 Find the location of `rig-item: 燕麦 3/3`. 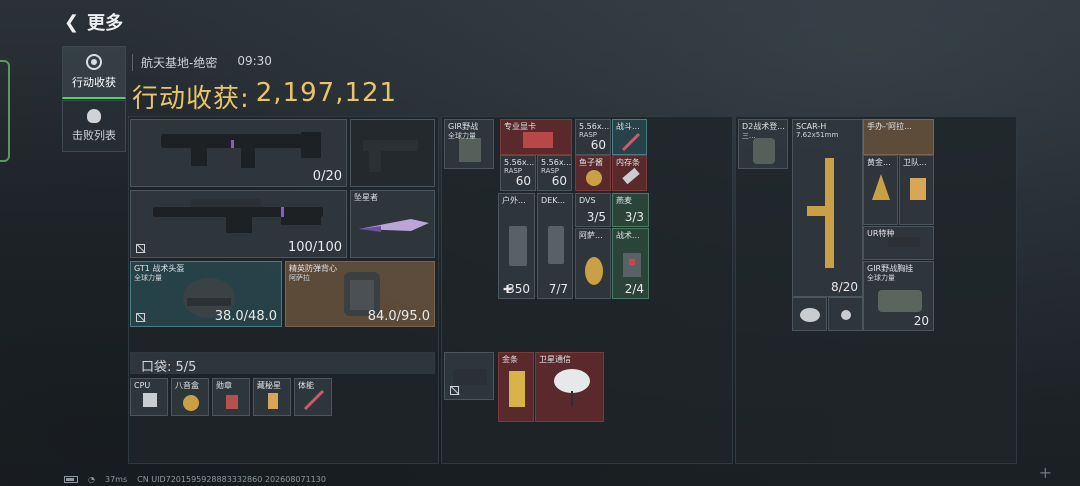

rig-item: 燕麦 3/3 is located at coordinates (630, 210).